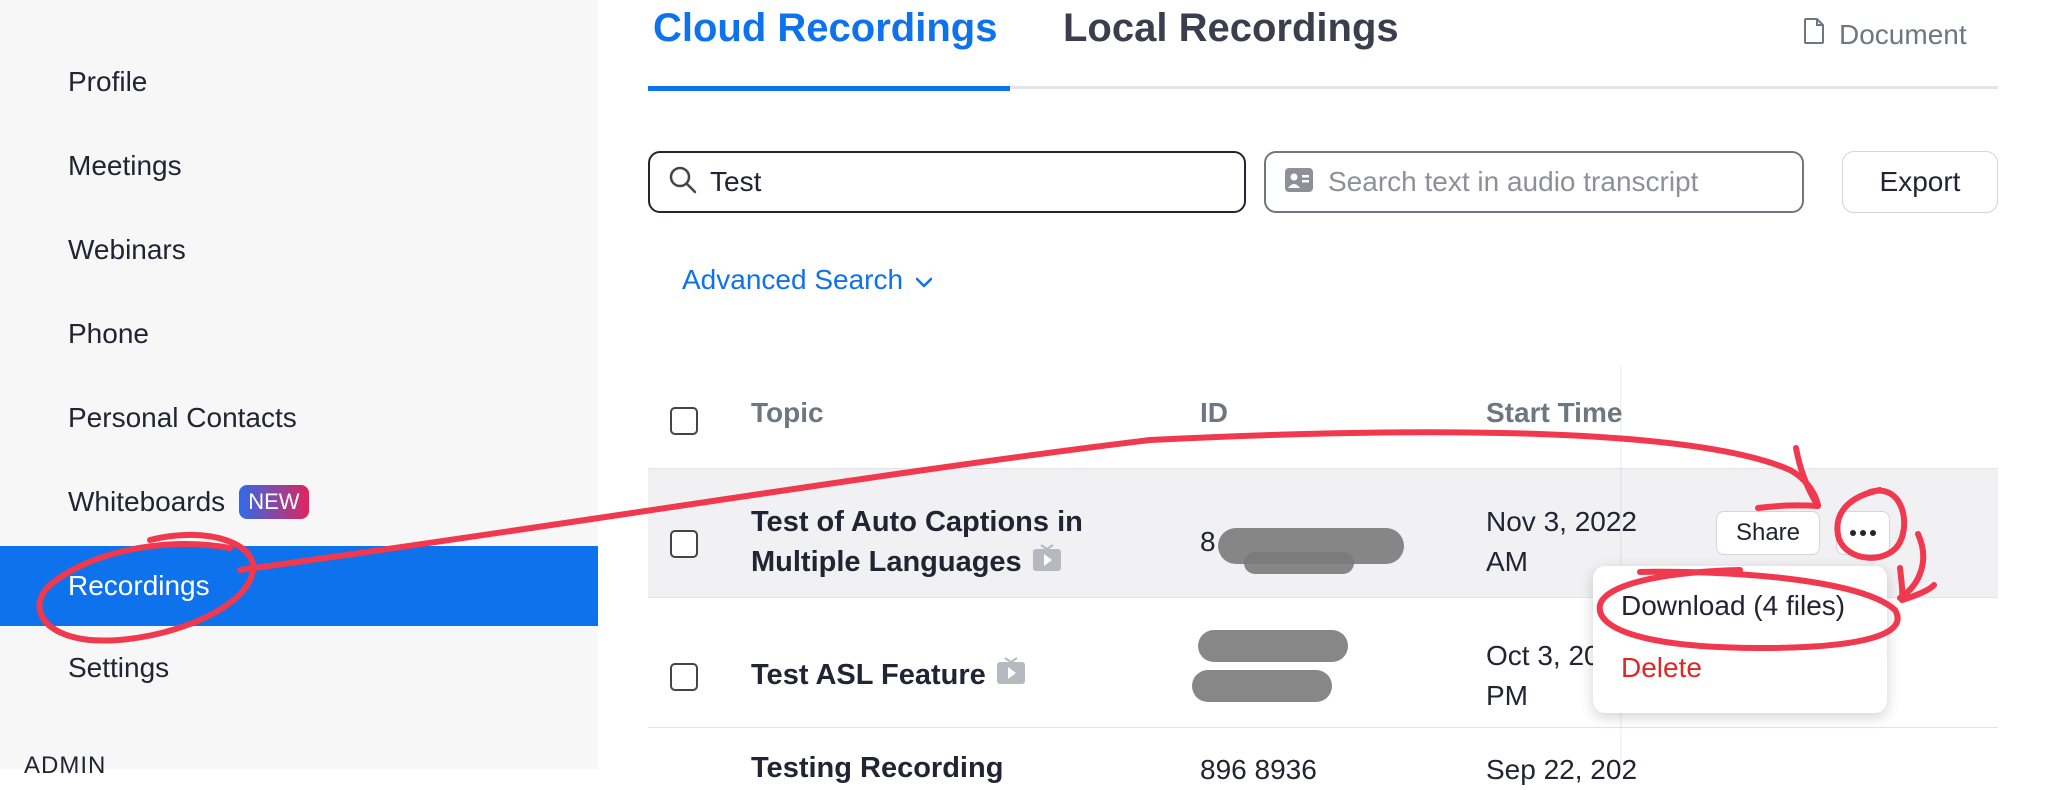 The image size is (2048, 790). I want to click on search-input: Test, so click(947, 182).